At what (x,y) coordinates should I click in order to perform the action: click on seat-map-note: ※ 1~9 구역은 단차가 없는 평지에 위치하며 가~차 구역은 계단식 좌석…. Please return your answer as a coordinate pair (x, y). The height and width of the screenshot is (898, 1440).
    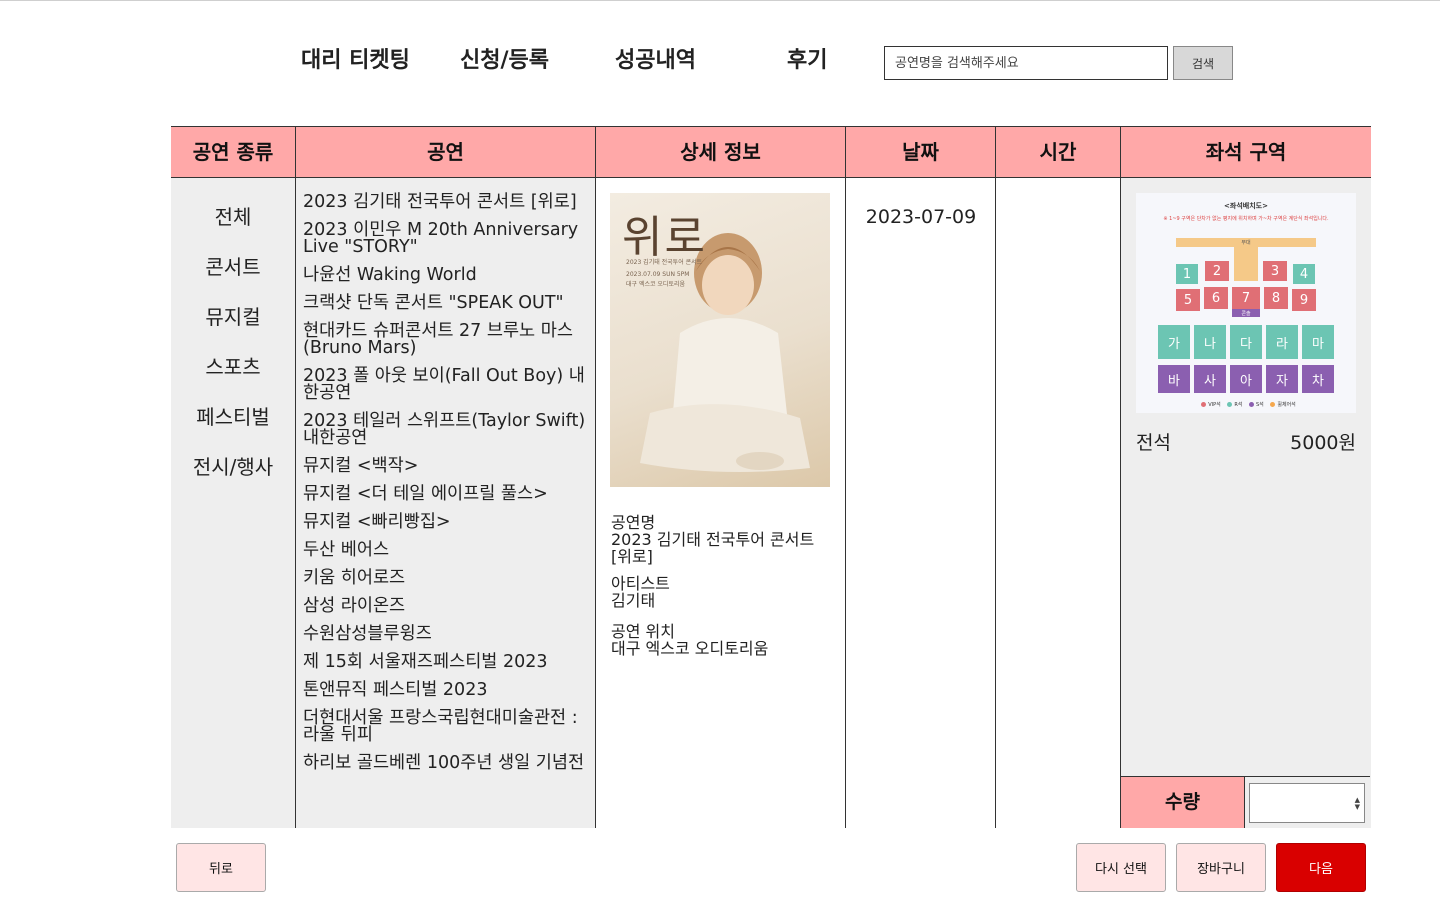
    Looking at the image, I should click on (1246, 219).